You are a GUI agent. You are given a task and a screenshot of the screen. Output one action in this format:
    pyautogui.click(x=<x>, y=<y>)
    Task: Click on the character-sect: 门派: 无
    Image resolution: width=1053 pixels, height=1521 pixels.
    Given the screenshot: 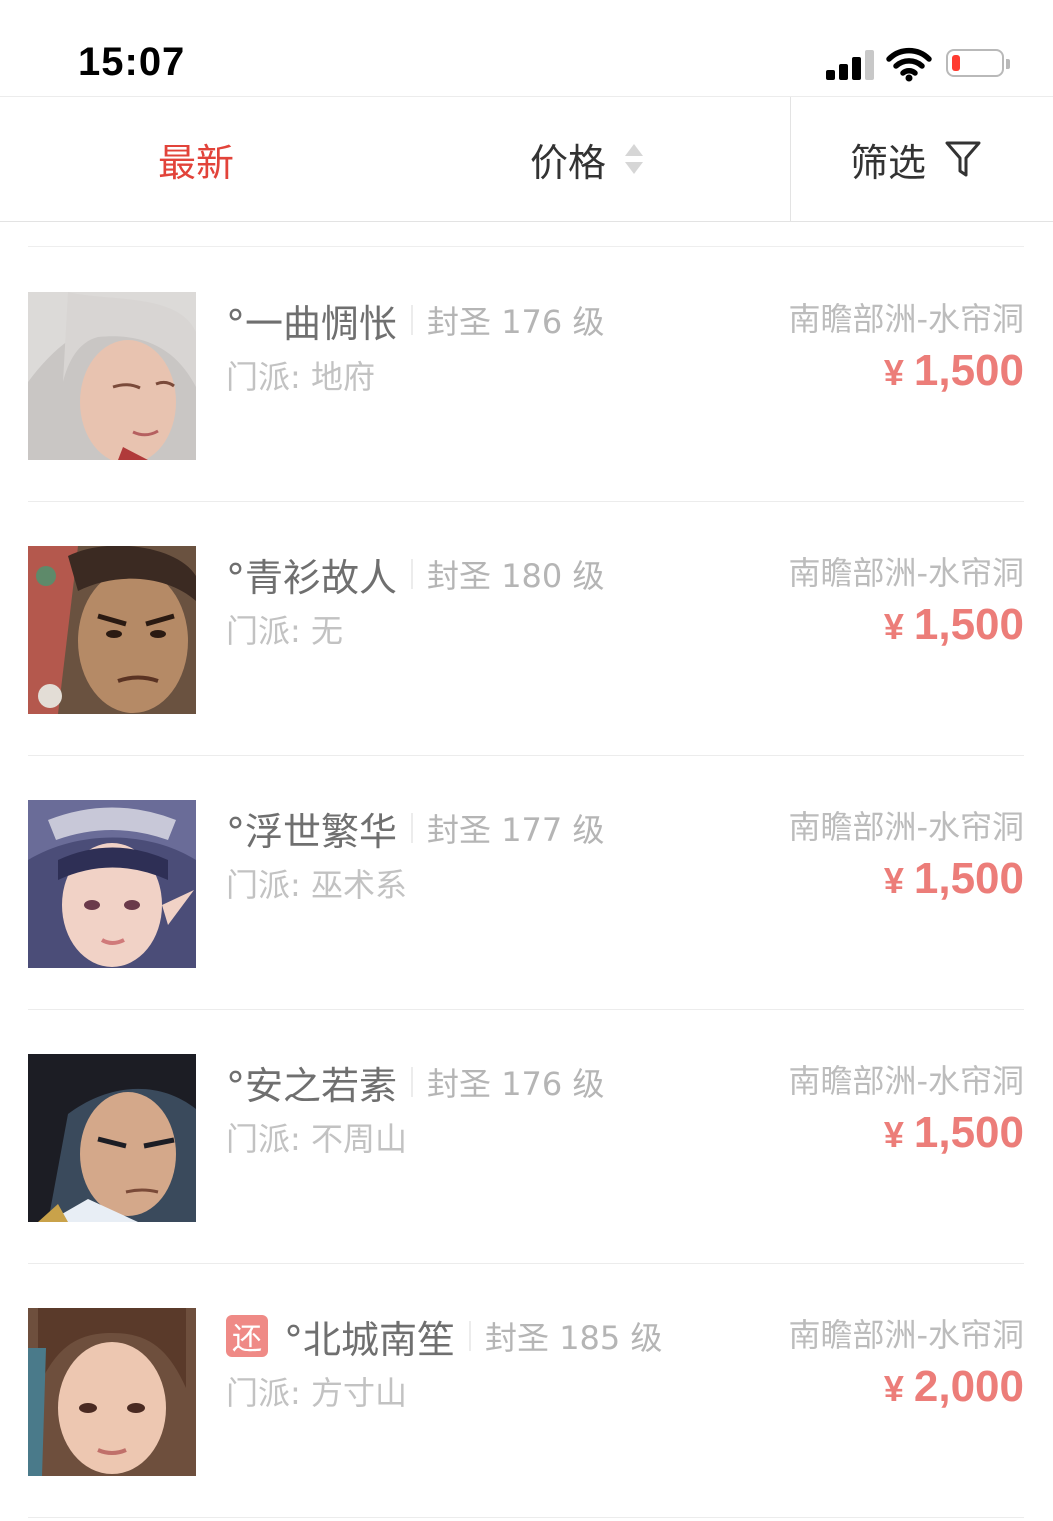 What is the action you would take?
    pyautogui.click(x=284, y=631)
    